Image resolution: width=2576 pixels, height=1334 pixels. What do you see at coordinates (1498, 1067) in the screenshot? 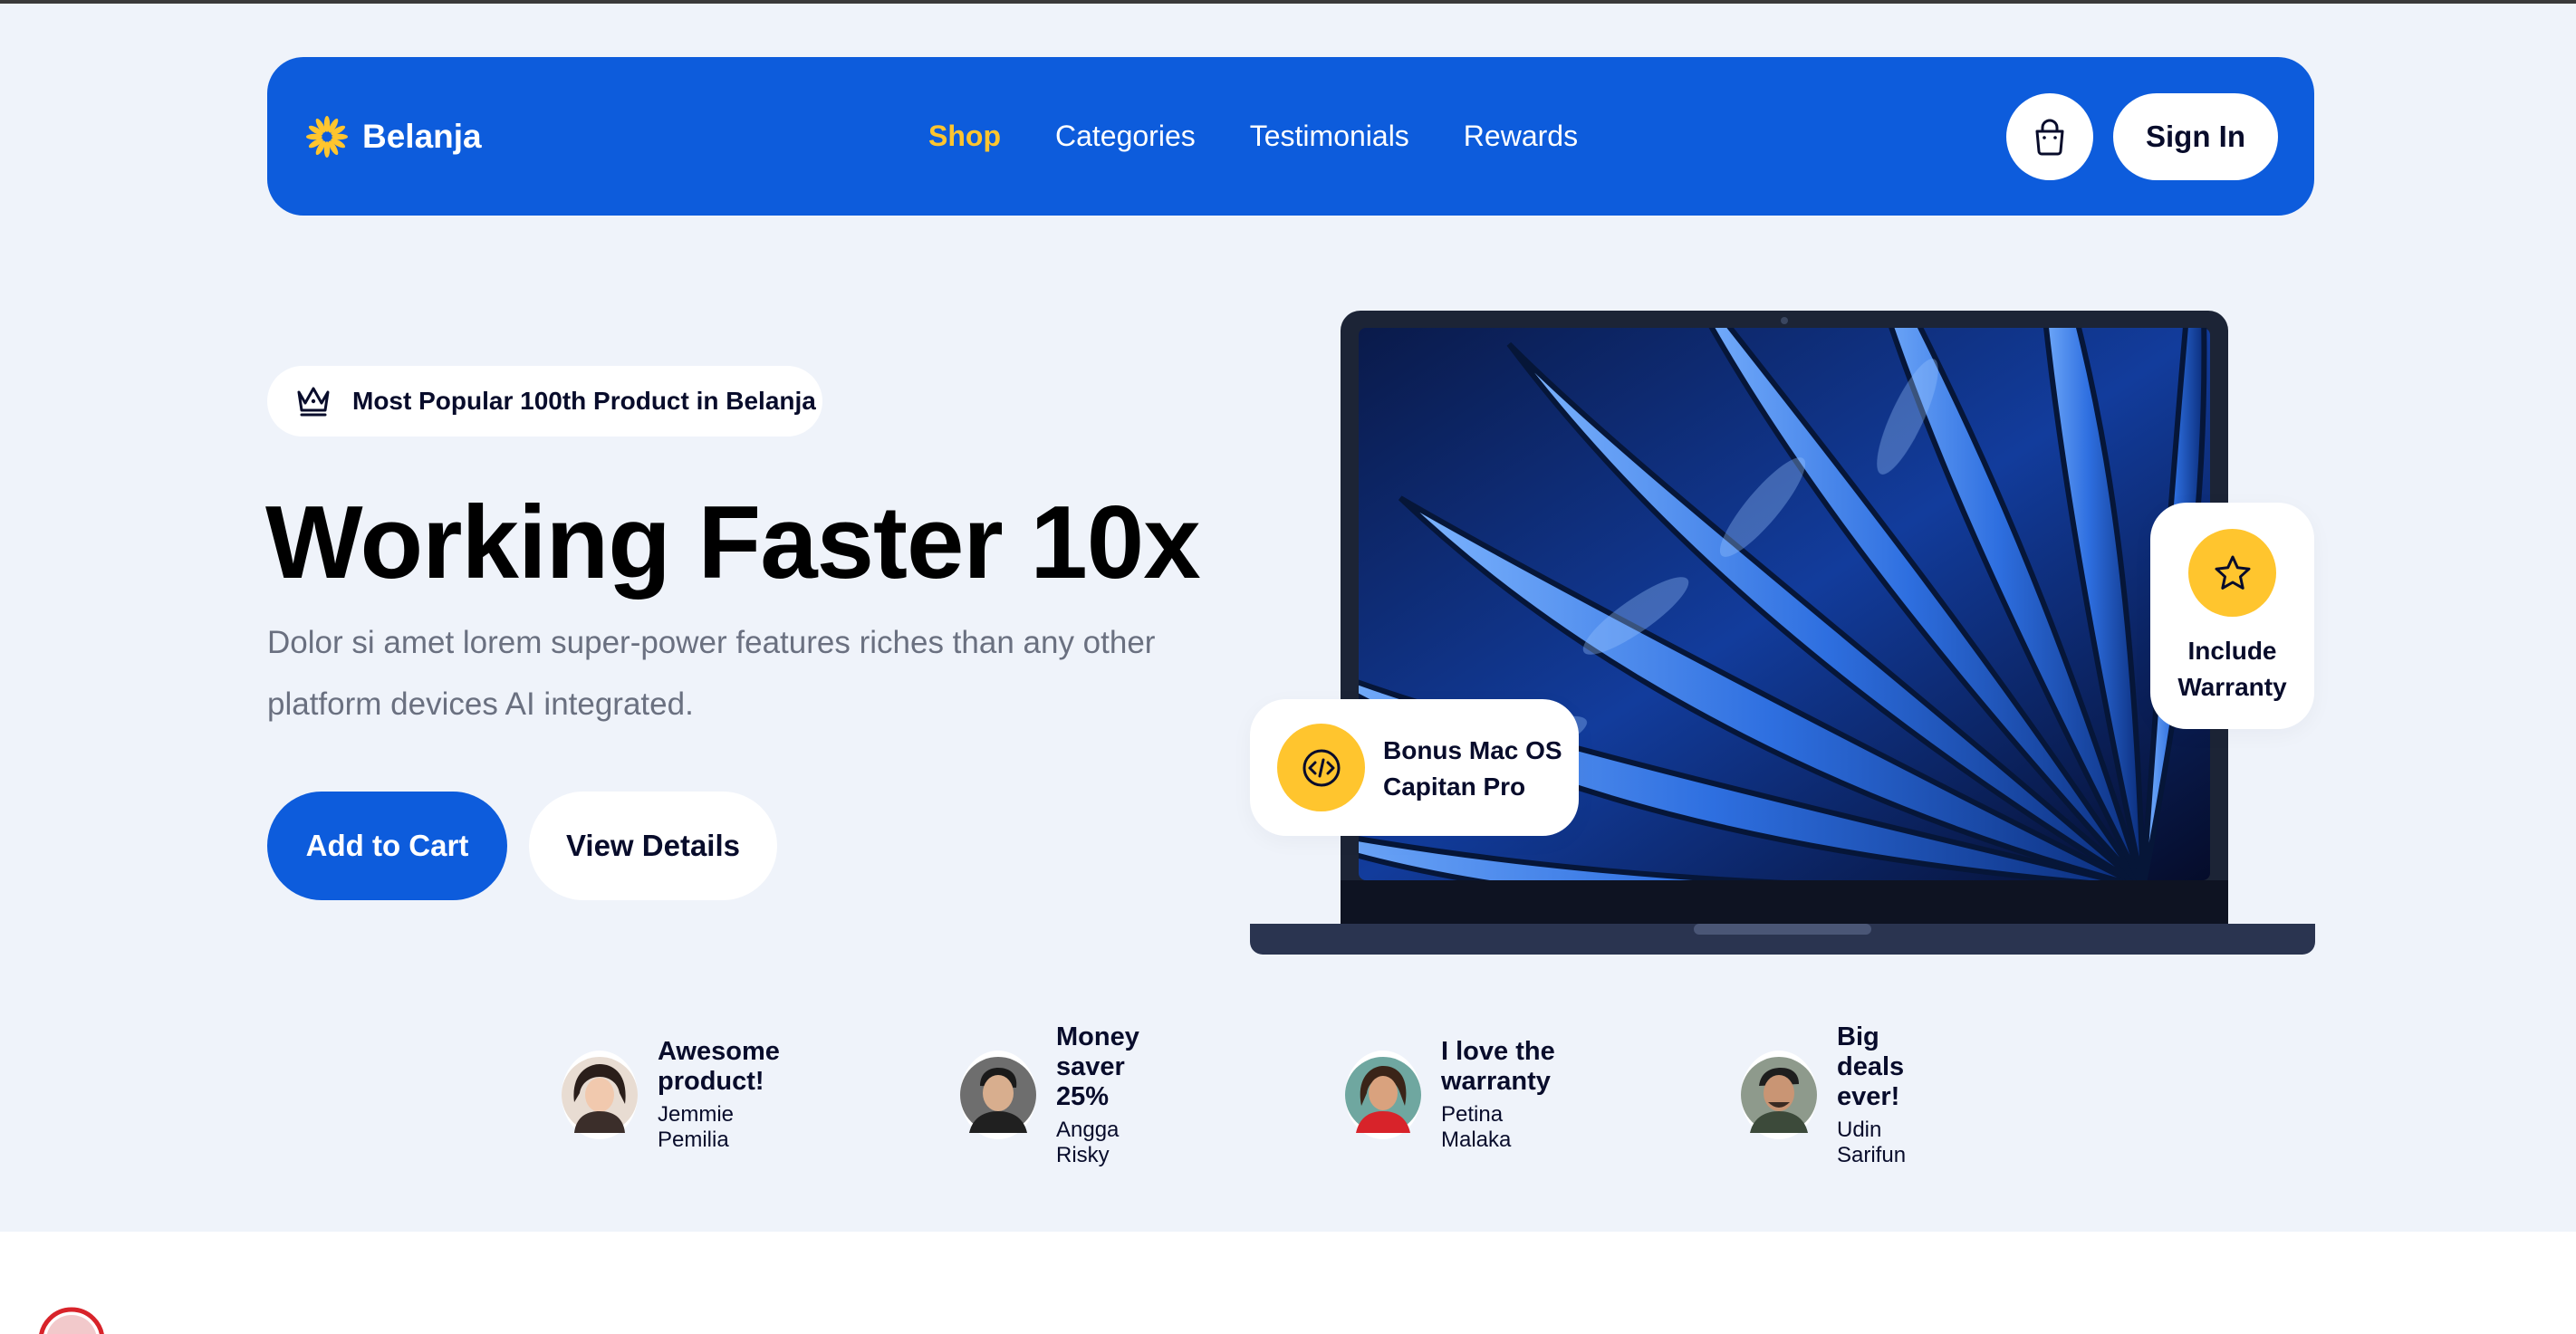
I see `testimonial-quote: I love the warranty` at bounding box center [1498, 1067].